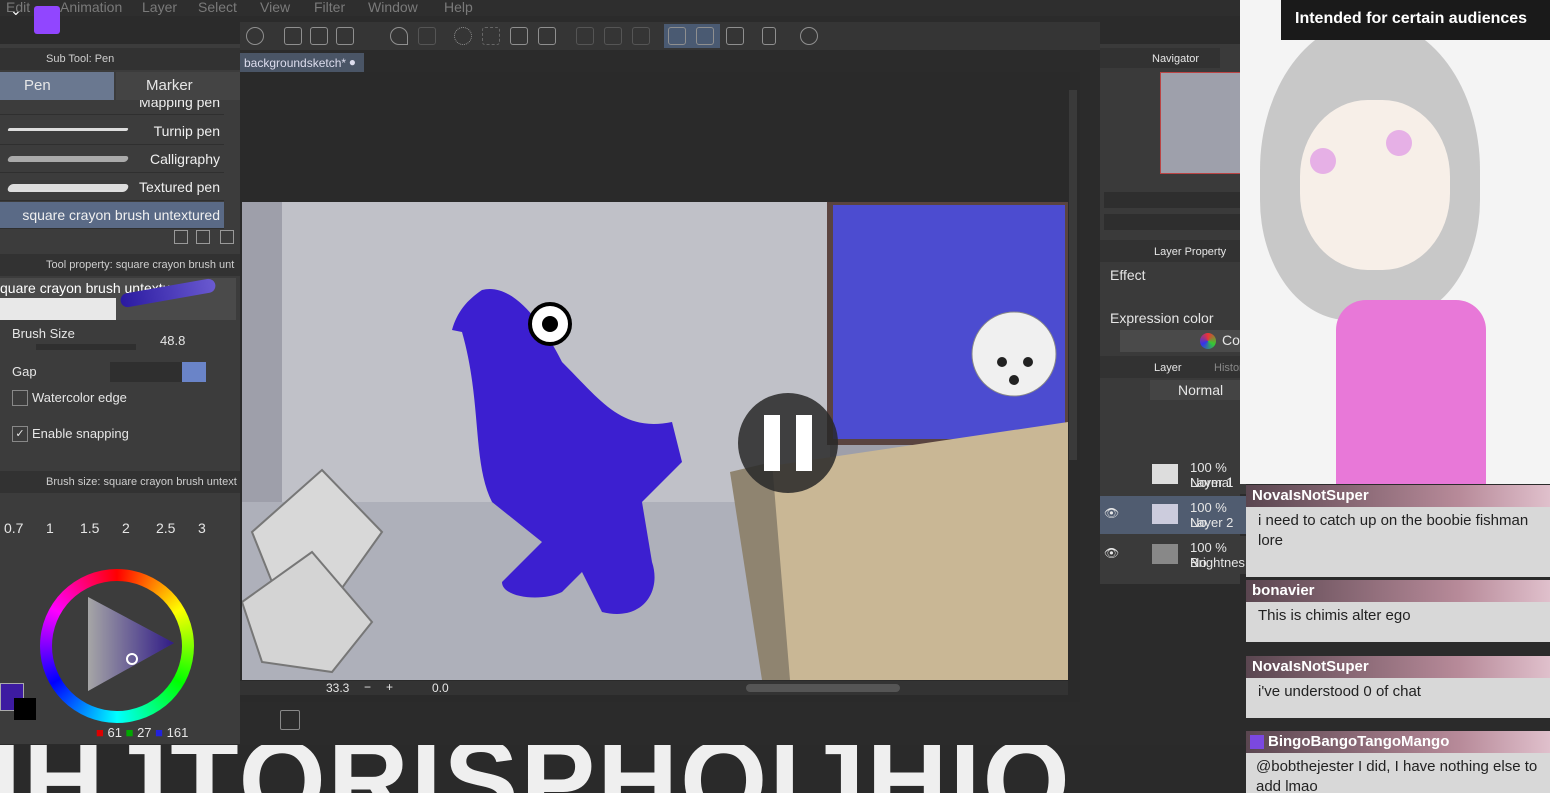 The width and height of the screenshot is (1550, 793). Describe the element at coordinates (47, 20) in the screenshot. I see `twitch-logo-icon` at that location.